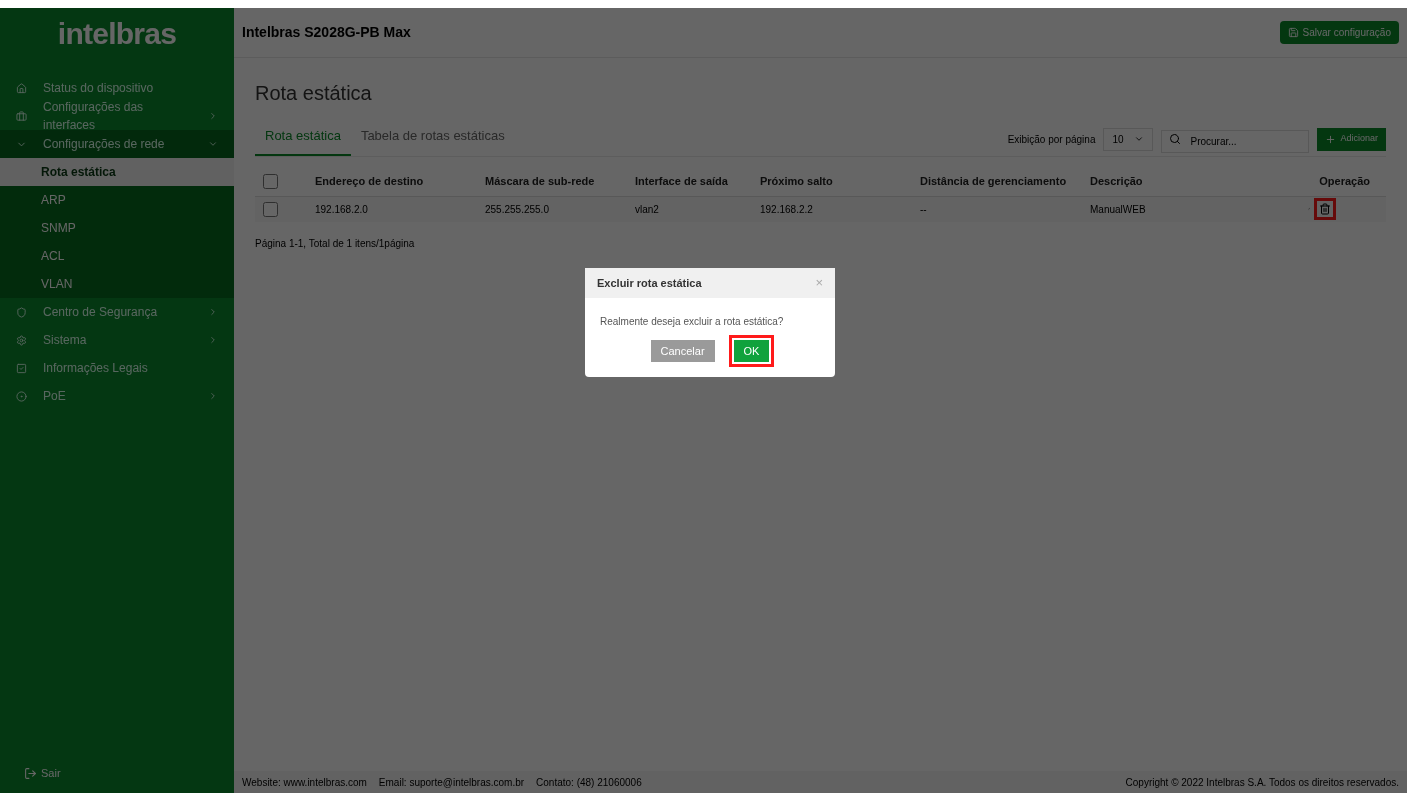 Image resolution: width=1407 pixels, height=793 pixels. I want to click on column-header: Endereço de destino, so click(370, 181).